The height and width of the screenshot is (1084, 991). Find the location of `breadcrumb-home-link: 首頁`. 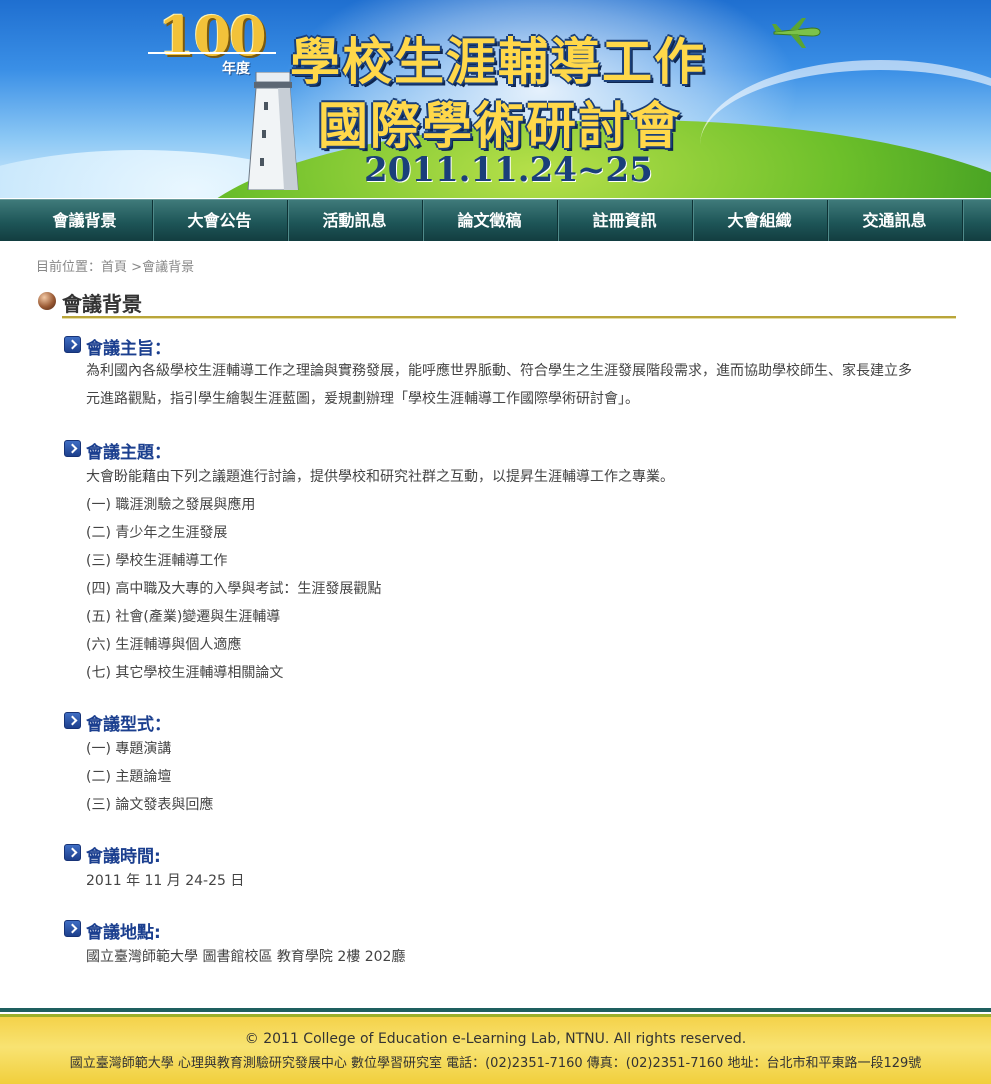

breadcrumb-home-link: 首頁 is located at coordinates (114, 267).